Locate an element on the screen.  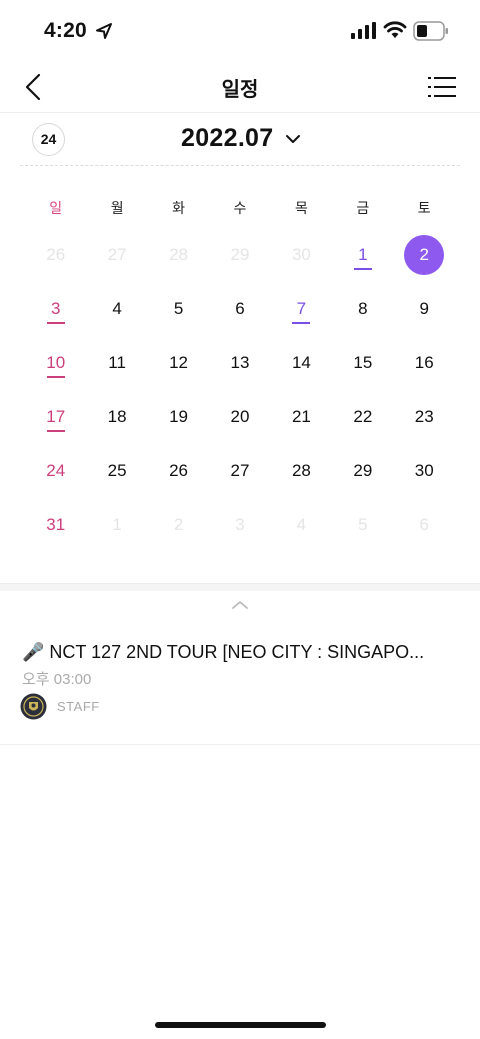
calendar-day: 20 is located at coordinates (239, 417).